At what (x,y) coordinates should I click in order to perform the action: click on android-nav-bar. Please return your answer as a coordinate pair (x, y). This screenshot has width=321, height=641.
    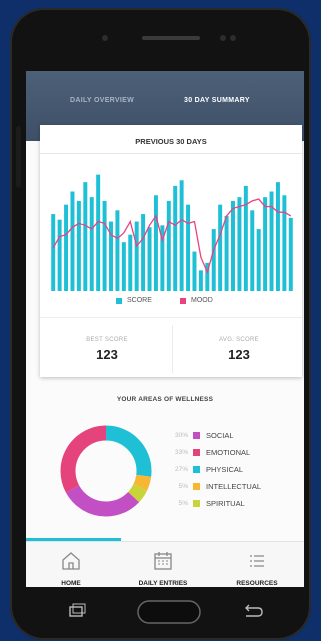
    Looking at the image, I should click on (166, 612).